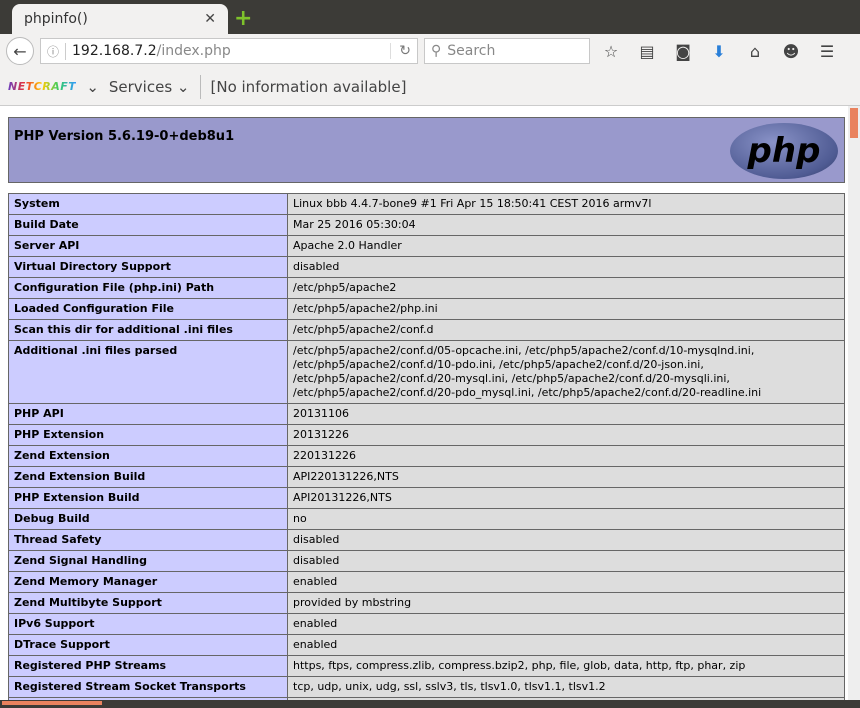  What do you see at coordinates (193, 51) in the screenshot?
I see `url-path: /index.php` at bounding box center [193, 51].